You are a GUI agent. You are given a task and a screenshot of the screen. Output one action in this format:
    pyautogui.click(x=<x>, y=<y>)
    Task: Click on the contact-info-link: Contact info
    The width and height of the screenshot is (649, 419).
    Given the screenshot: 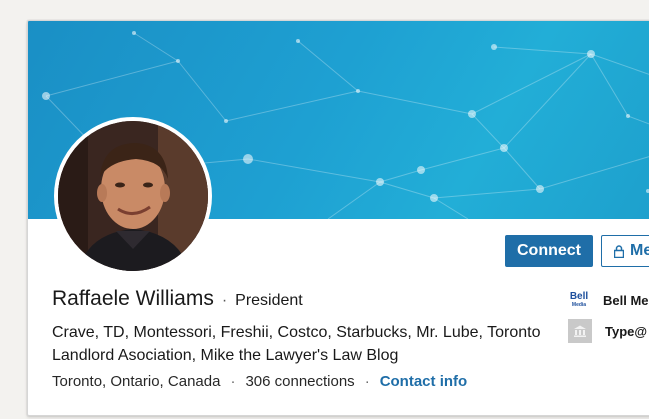 What is the action you would take?
    pyautogui.click(x=424, y=381)
    